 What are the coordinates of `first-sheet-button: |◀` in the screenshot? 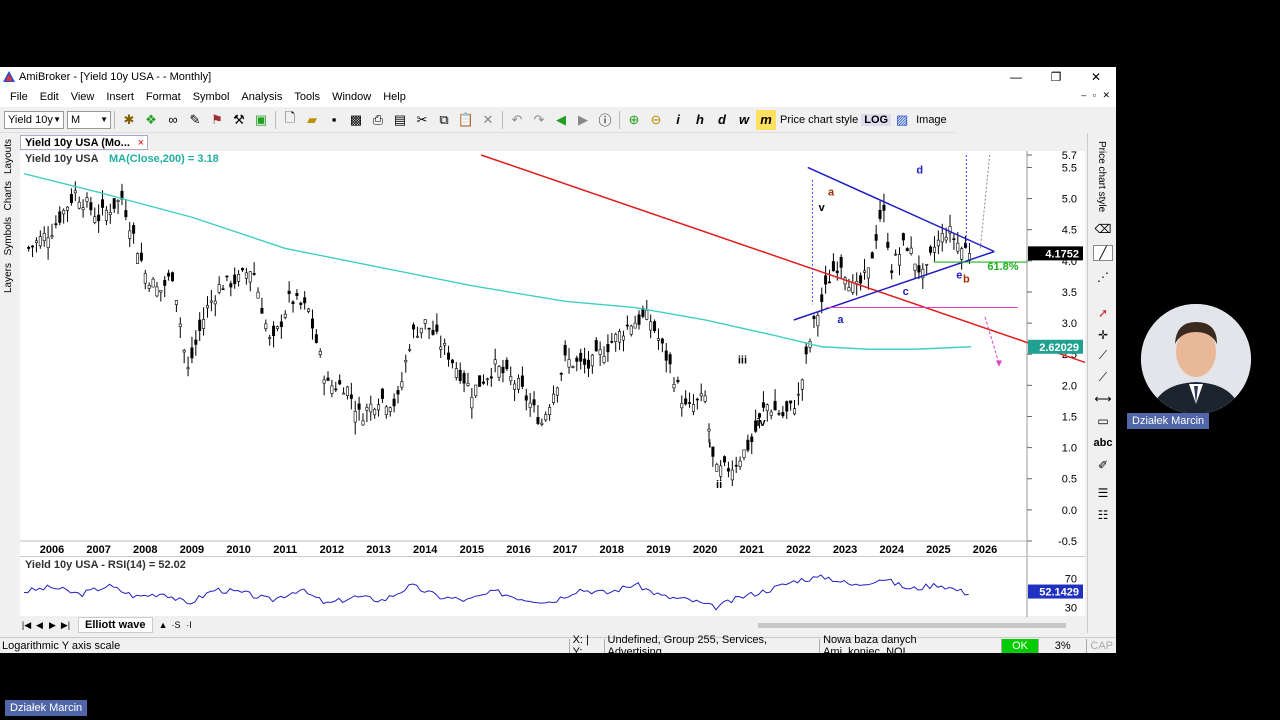 It's located at (26, 625).